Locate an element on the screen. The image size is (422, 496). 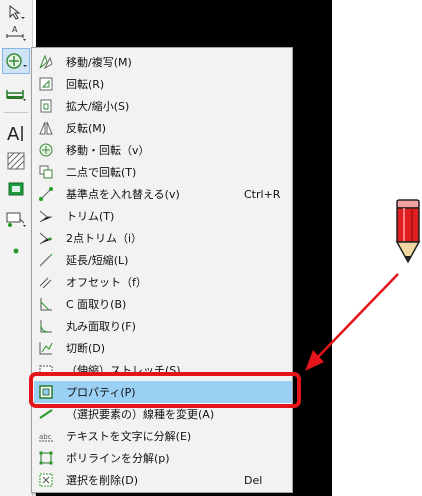
callout-arrow is located at coordinates (352, 322).